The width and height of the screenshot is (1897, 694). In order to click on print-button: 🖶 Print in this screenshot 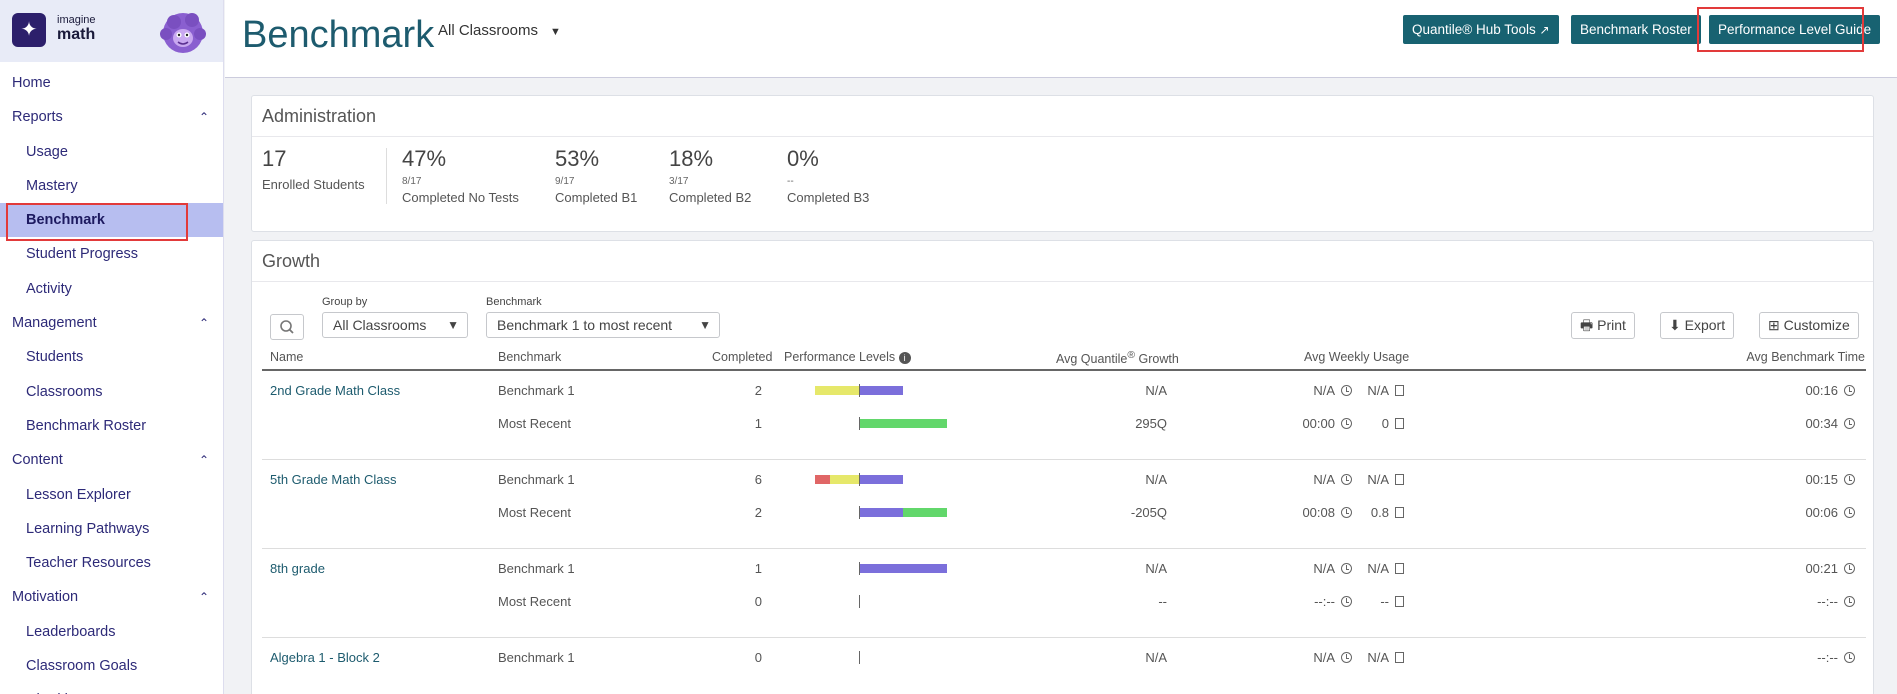, I will do `click(1603, 325)`.